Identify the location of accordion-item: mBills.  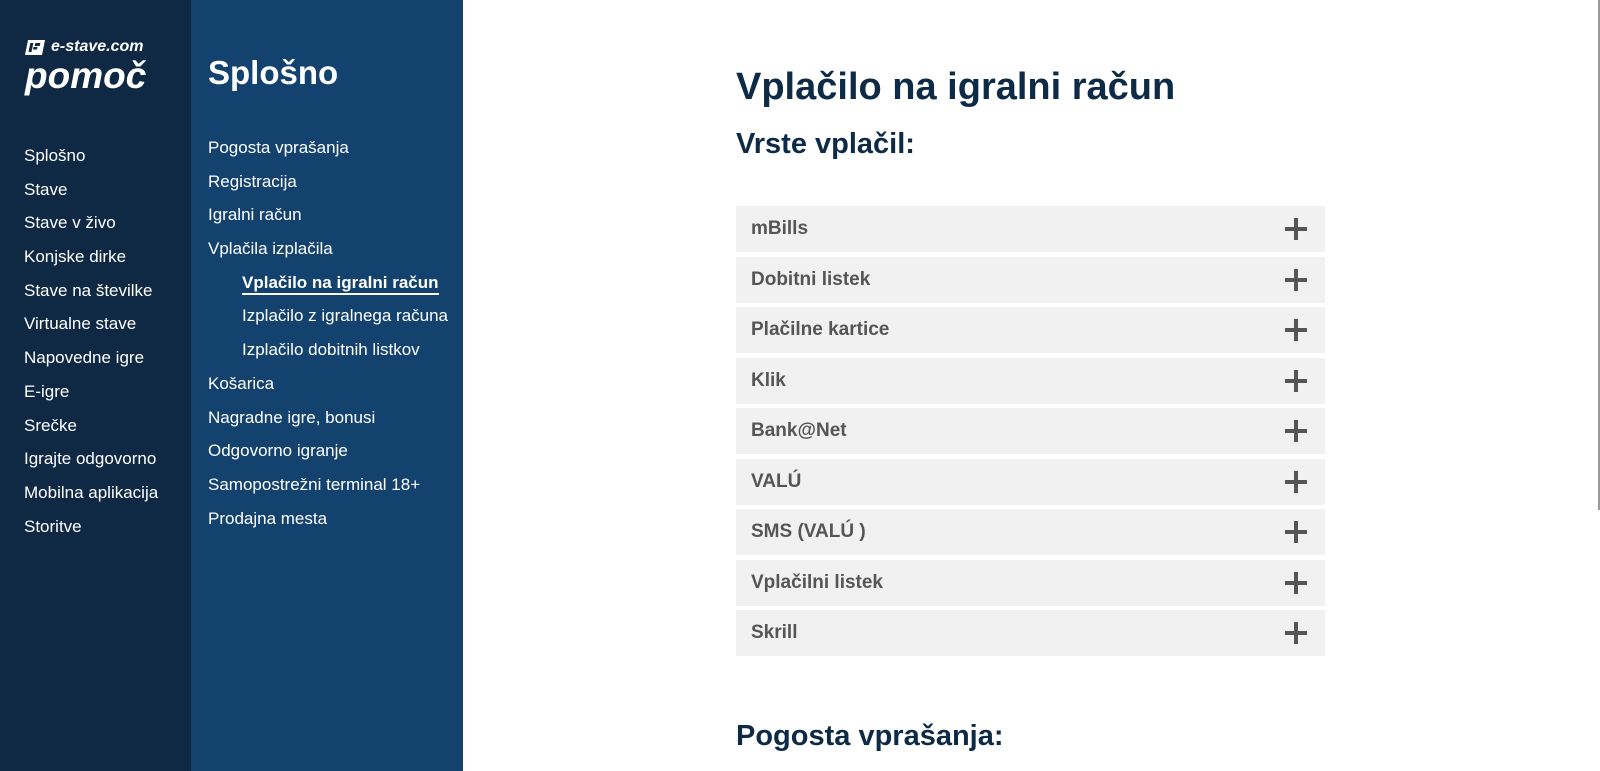
(1030, 229).